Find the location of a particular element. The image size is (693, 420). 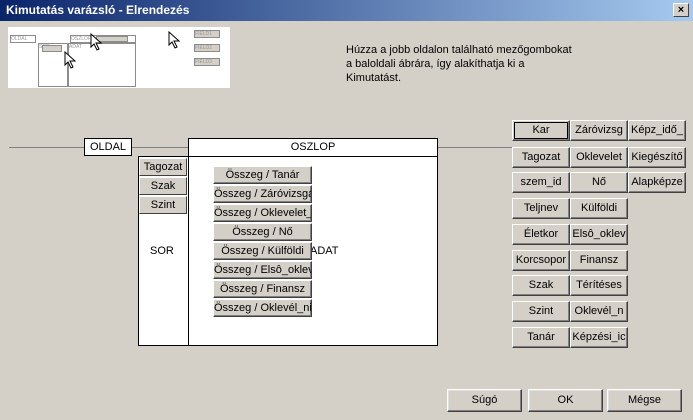

field-button: szem_id is located at coordinates (541, 182).